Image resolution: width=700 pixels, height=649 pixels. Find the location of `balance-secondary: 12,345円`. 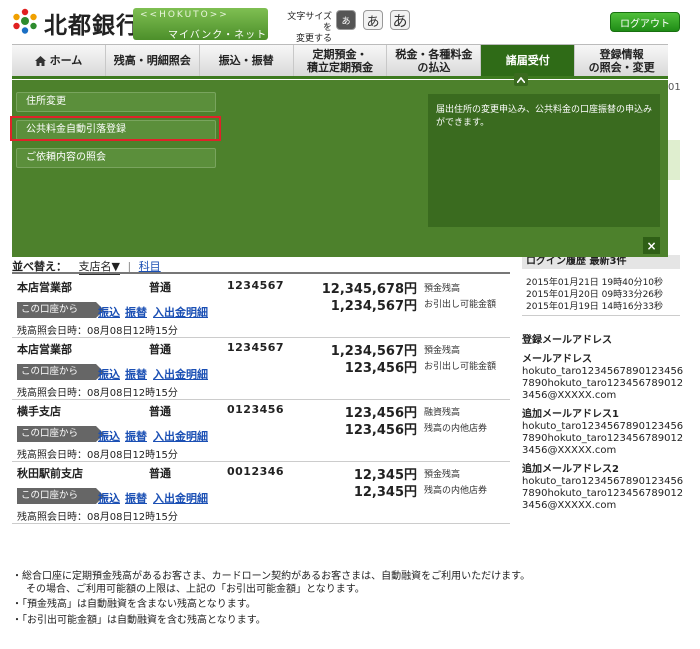

balance-secondary: 12,345円 is located at coordinates (385, 492).